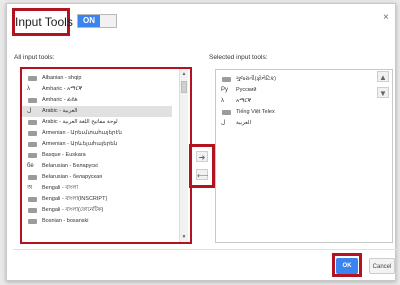  I want to click on list-item: Py Русский, so click(291, 90).